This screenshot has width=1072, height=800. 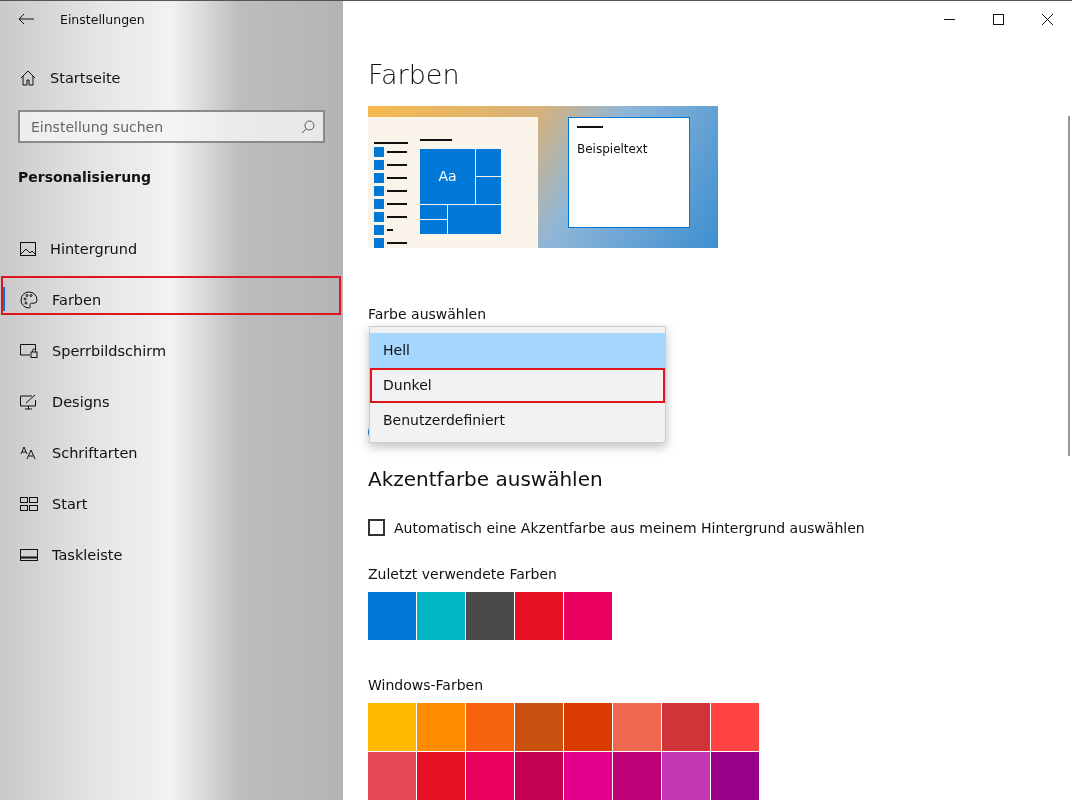 What do you see at coordinates (517, 420) in the screenshot?
I see `dropdown-option: Benutzerdefiniert` at bounding box center [517, 420].